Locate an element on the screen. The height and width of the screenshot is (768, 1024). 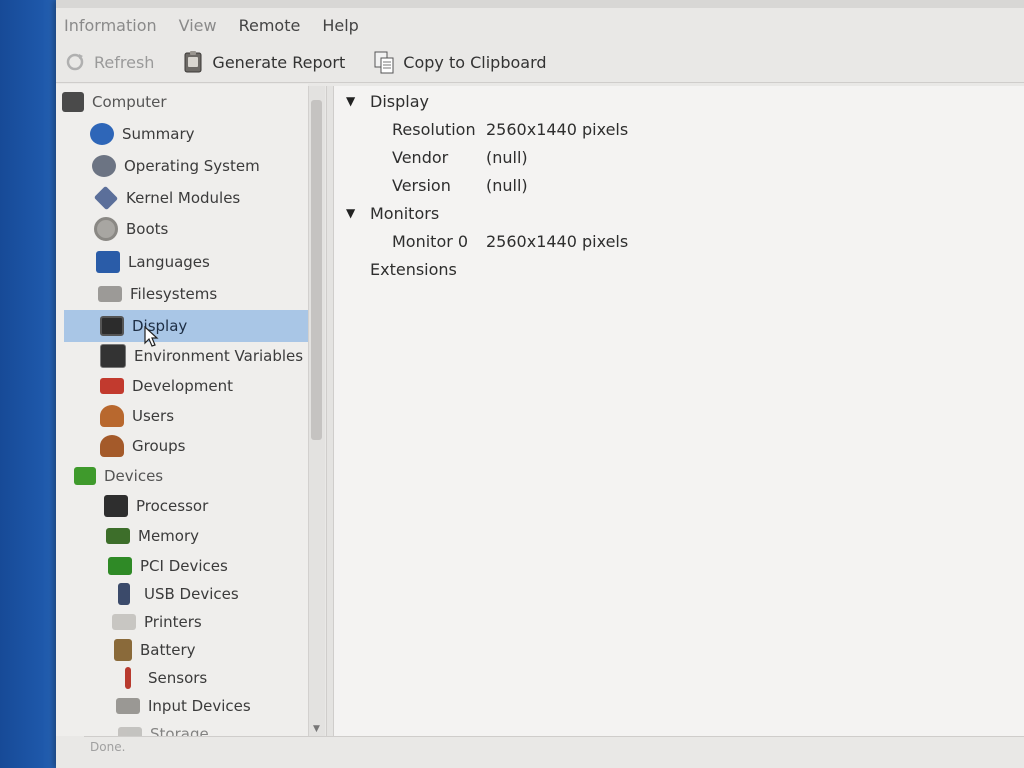
sidebar-item-summary: Summary is located at coordinates (142, 134).